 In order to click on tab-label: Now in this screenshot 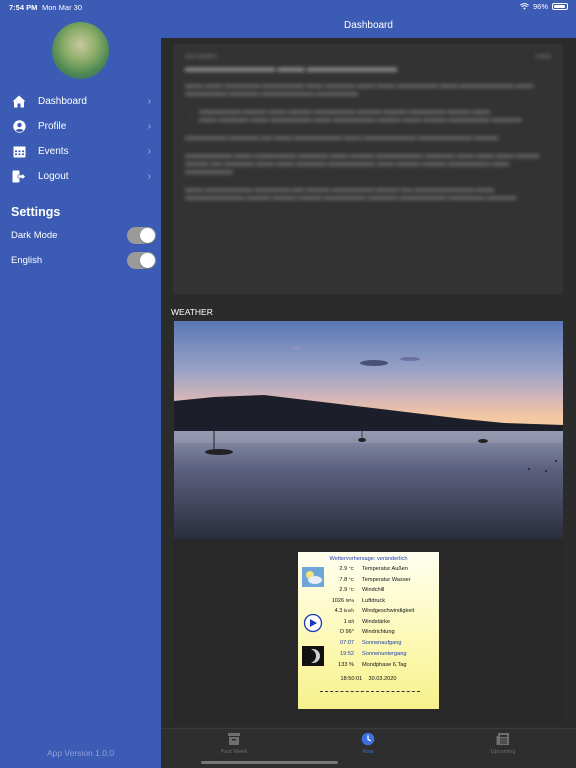, I will do `click(368, 752)`.